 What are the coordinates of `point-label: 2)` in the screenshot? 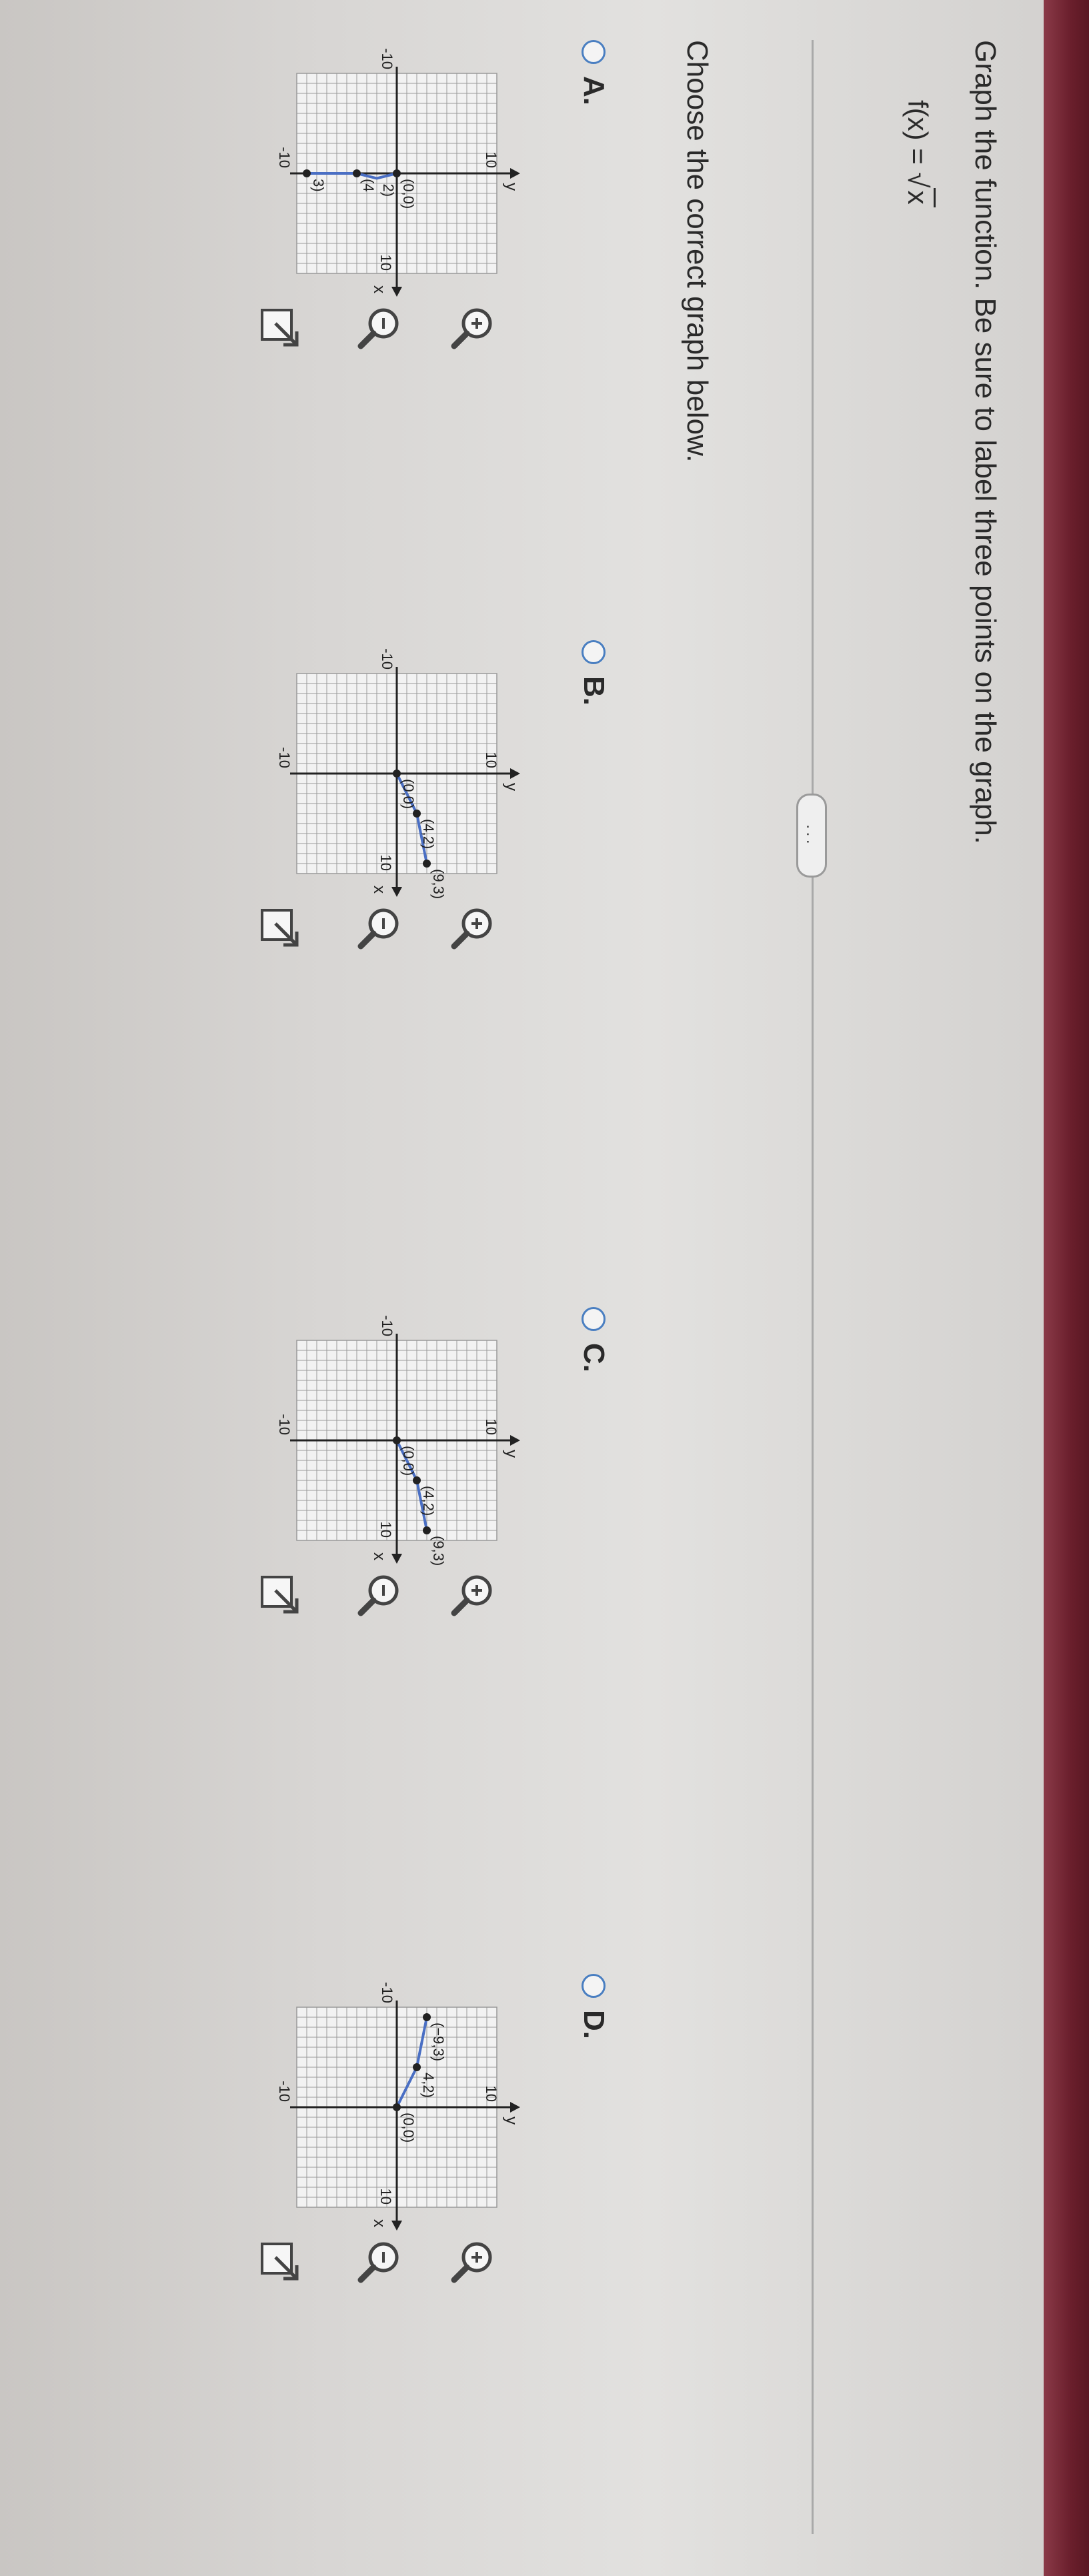 It's located at (389, 190).